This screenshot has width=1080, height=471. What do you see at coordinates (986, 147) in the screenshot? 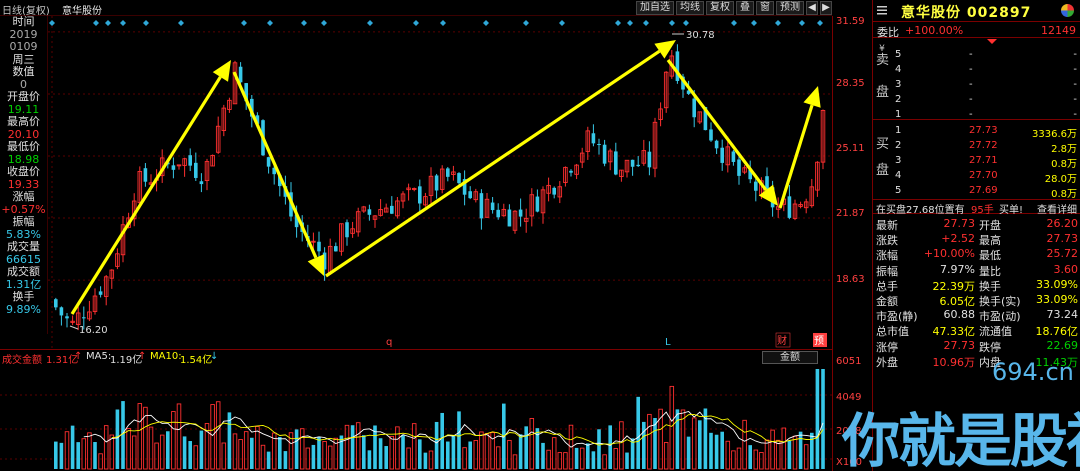
I see `buy-level-row: 2 27.72 2.8万` at bounding box center [986, 147].